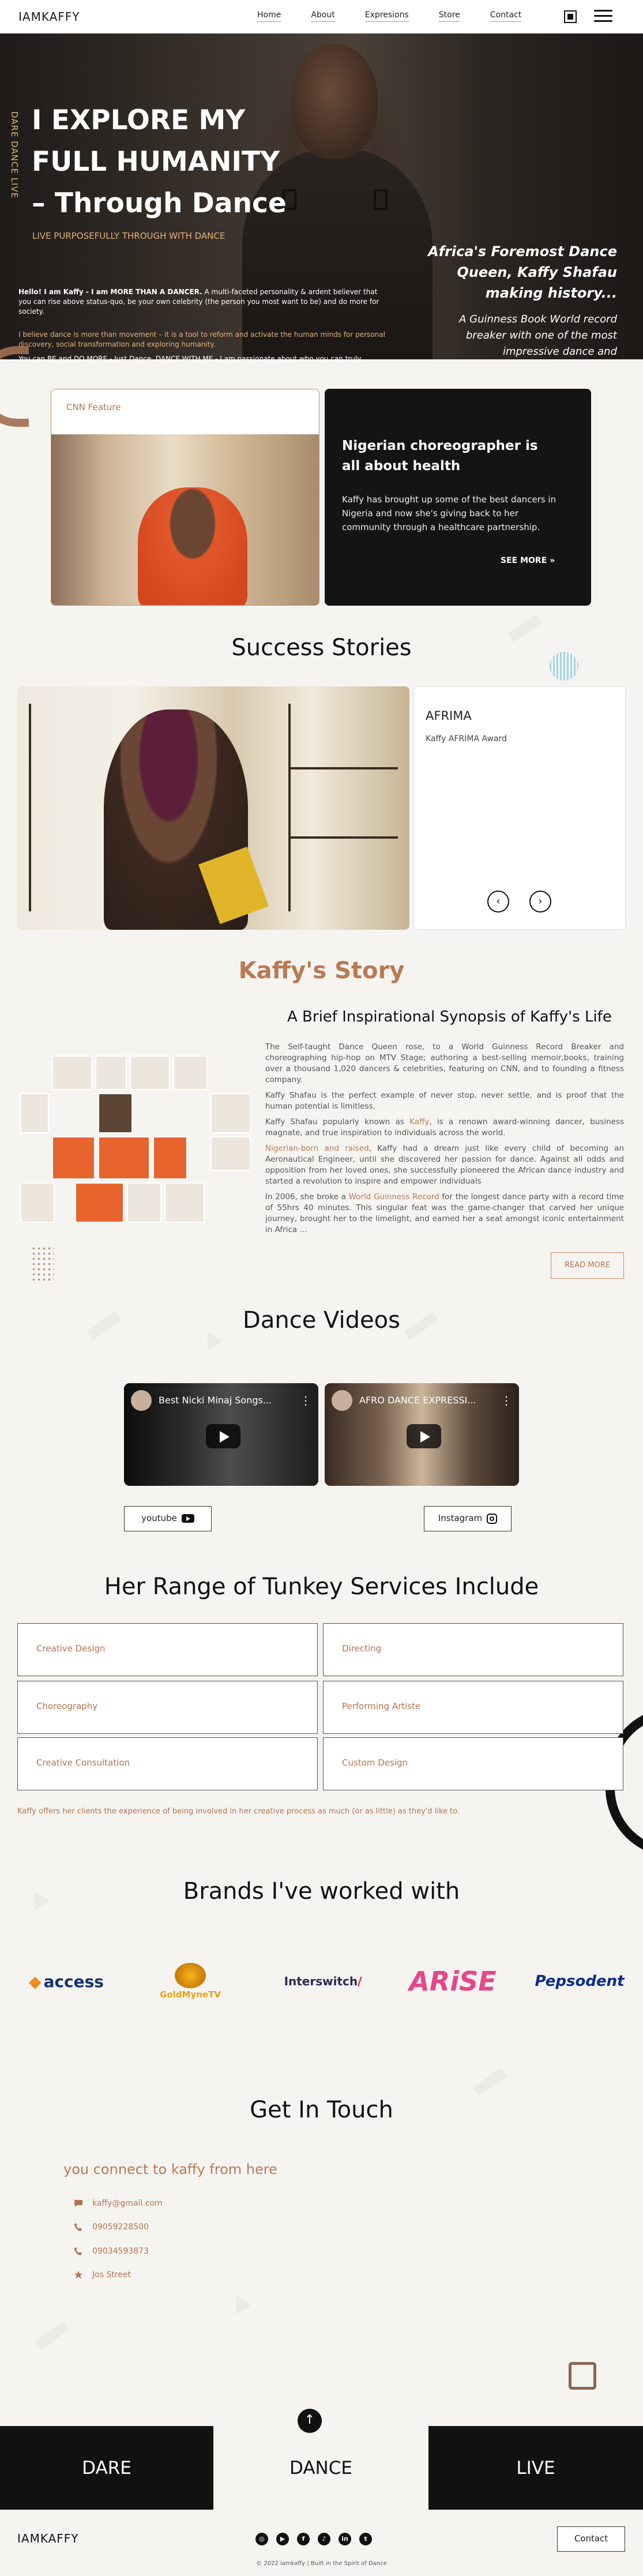 Image resolution: width=643 pixels, height=2576 pixels. What do you see at coordinates (323, 16) in the screenshot?
I see `nav-link-about: About` at bounding box center [323, 16].